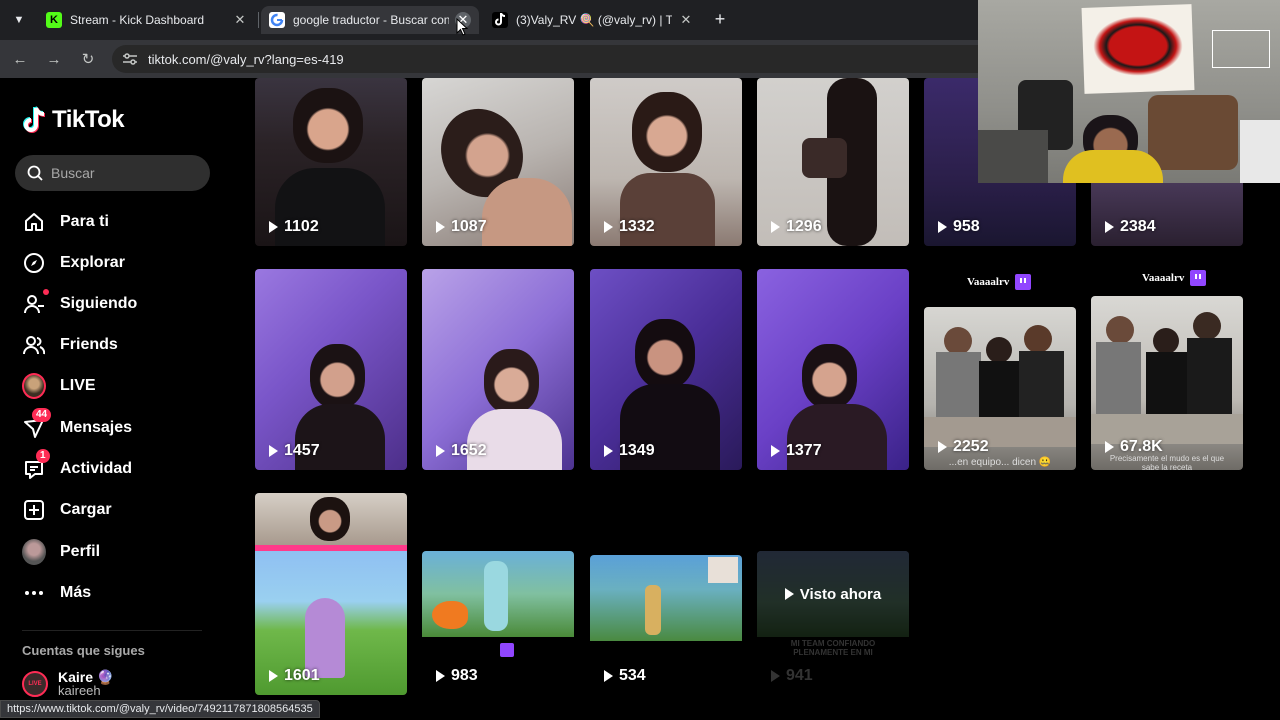 The image size is (1280, 720). I want to click on view-count-text: 534, so click(632, 675).